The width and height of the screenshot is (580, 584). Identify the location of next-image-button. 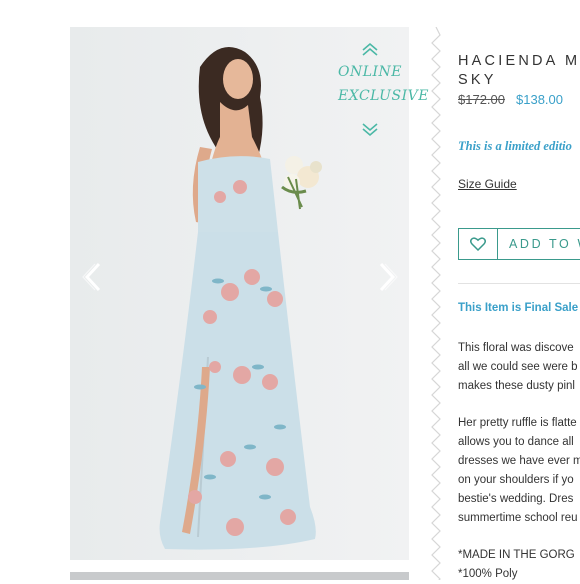
(387, 277).